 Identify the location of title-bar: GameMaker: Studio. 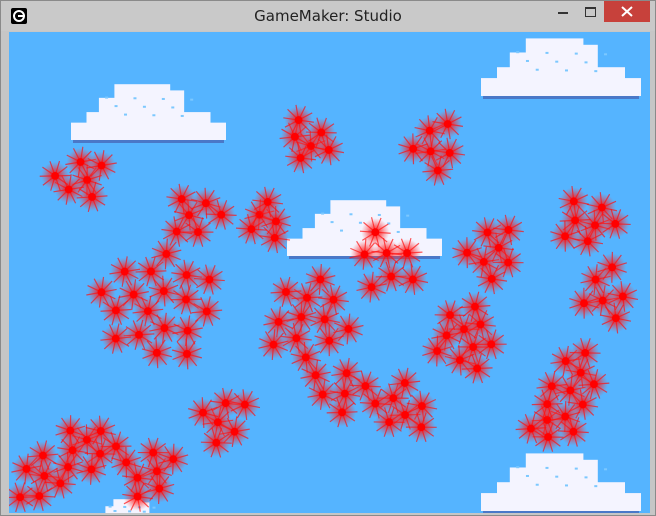
(328, 16).